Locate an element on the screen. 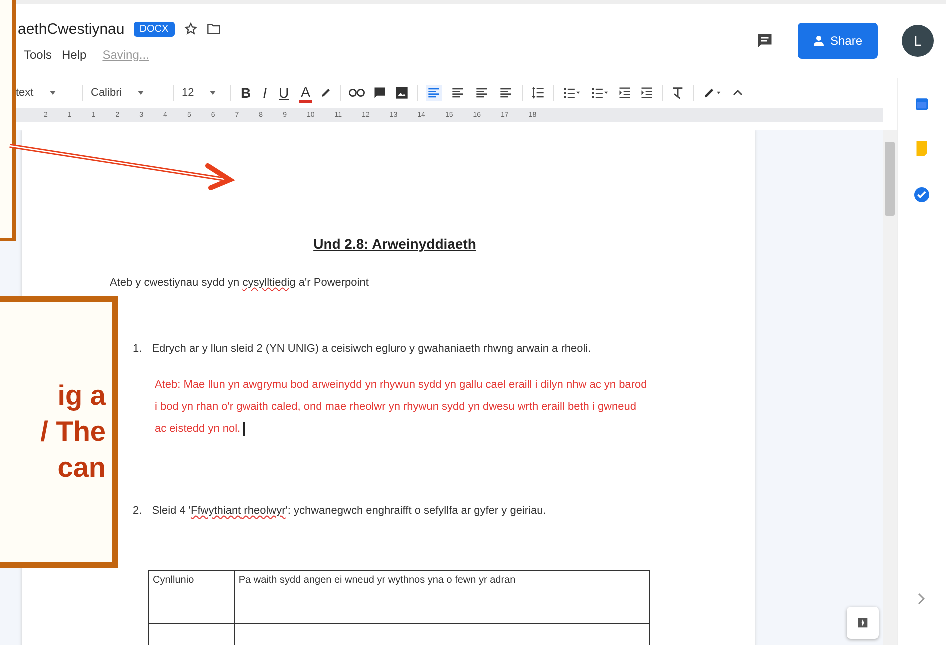 The image size is (946, 645). link-icon is located at coordinates (357, 93).